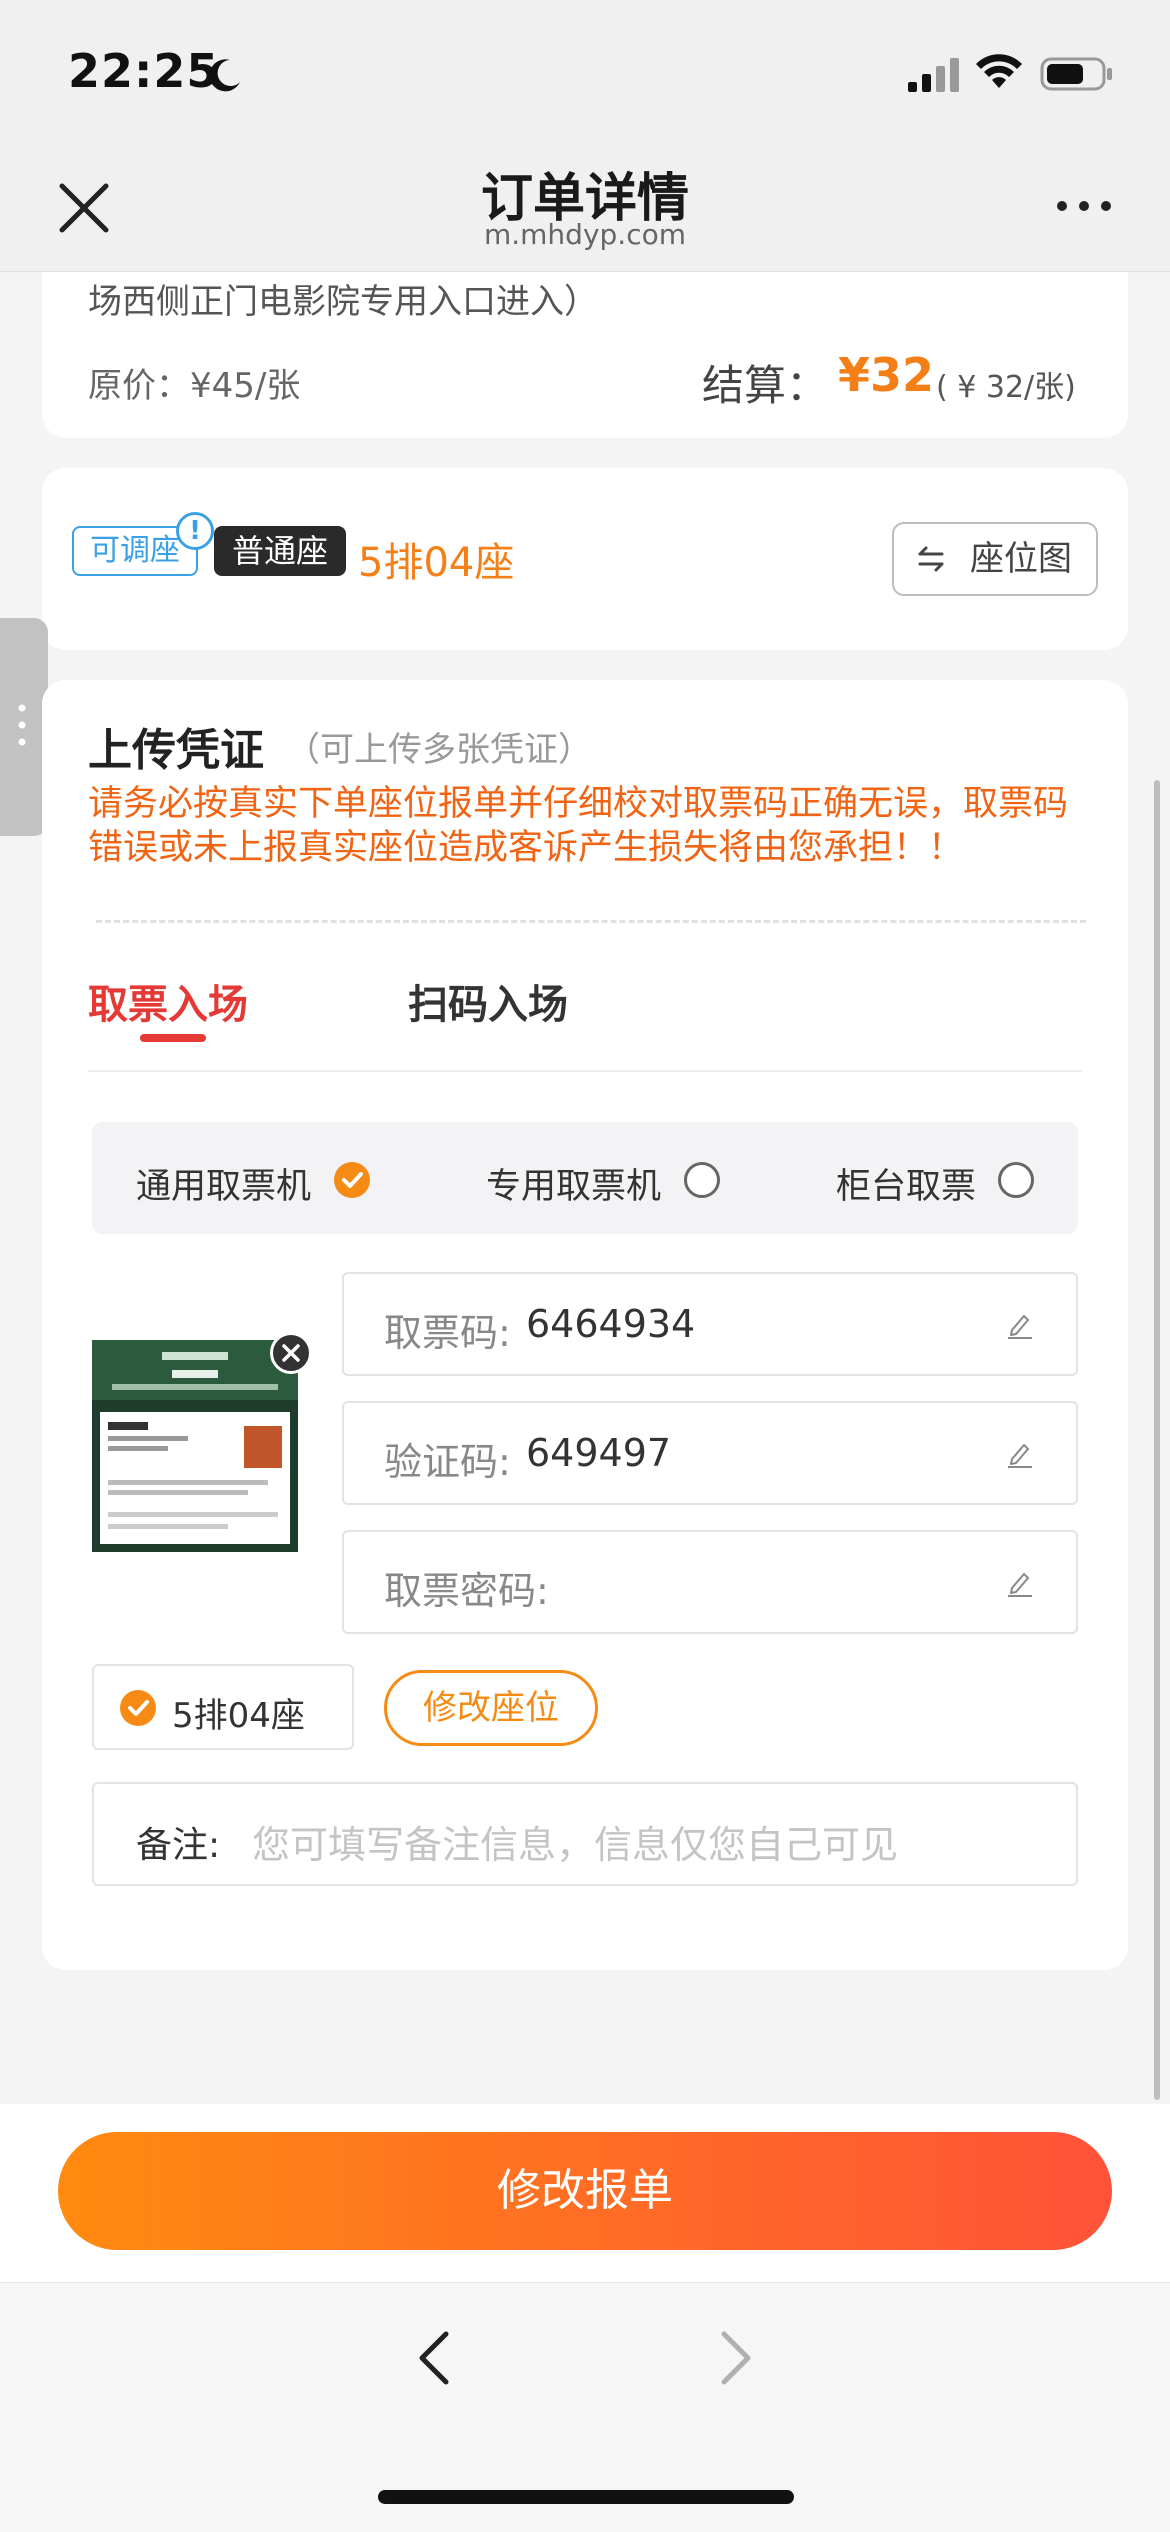  I want to click on settle-value: ¥32, so click(886, 375).